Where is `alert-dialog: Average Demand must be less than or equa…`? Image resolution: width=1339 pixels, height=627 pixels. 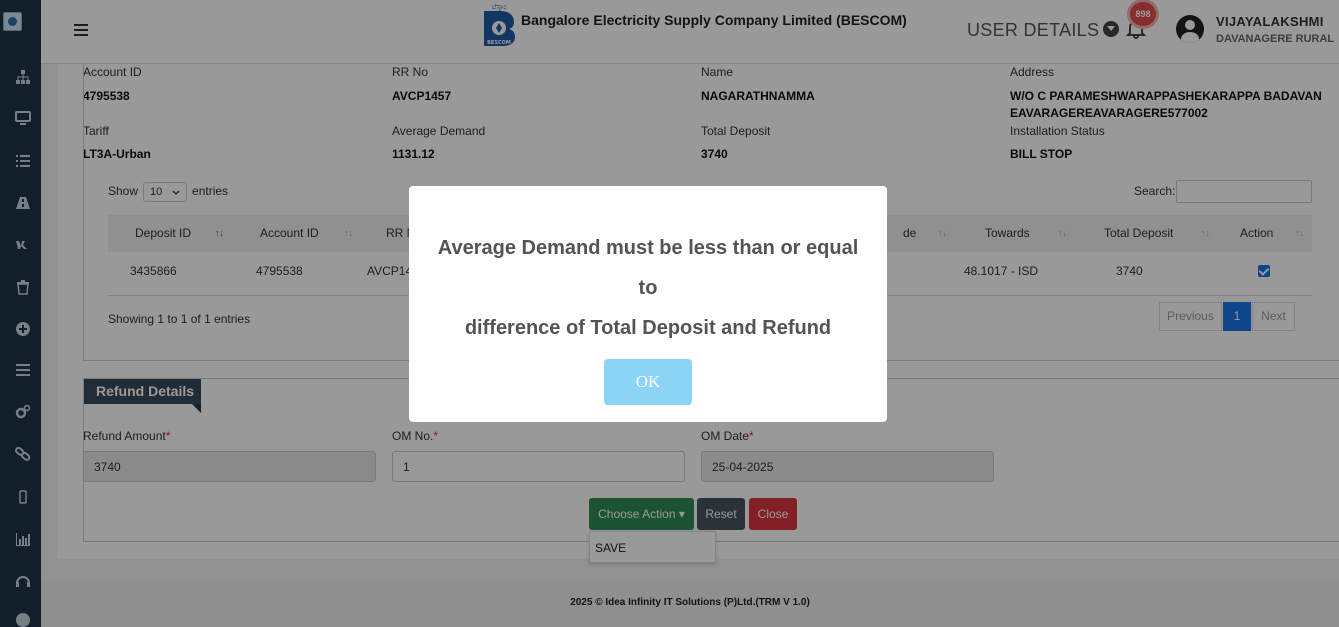
alert-dialog: Average Demand must be less than or equa… is located at coordinates (648, 304).